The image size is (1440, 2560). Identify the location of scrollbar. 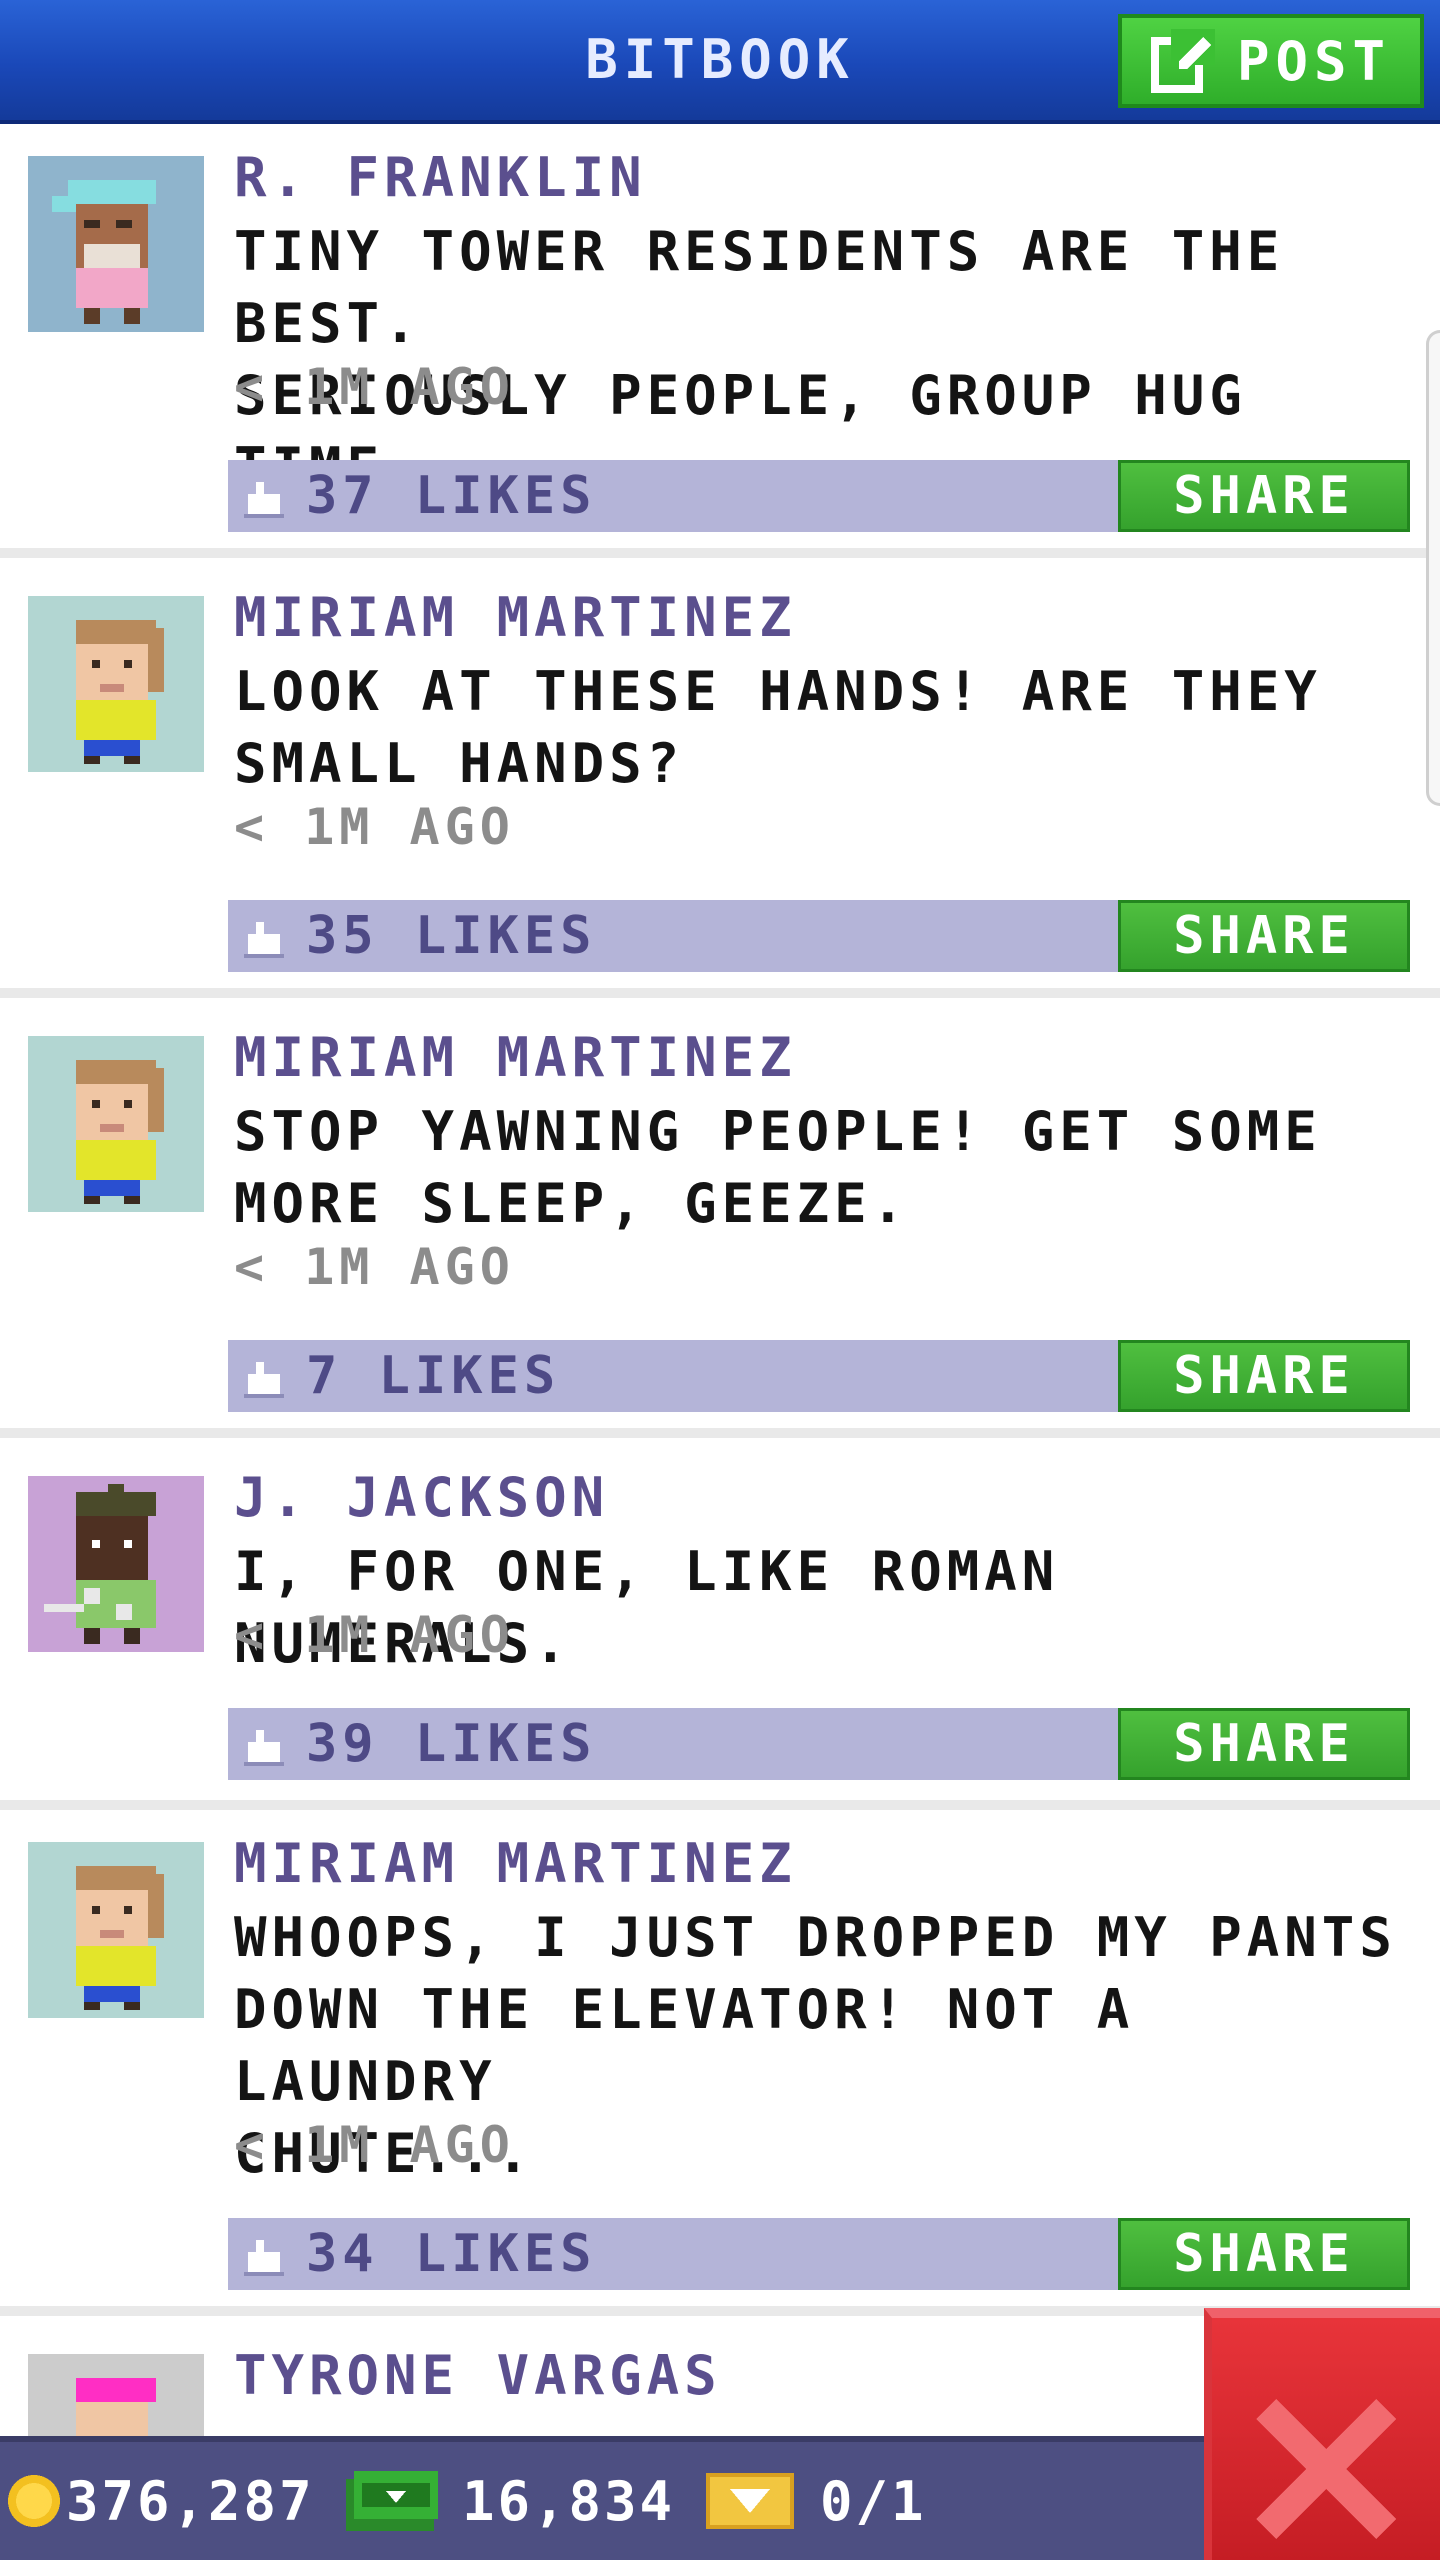
(1433, 568).